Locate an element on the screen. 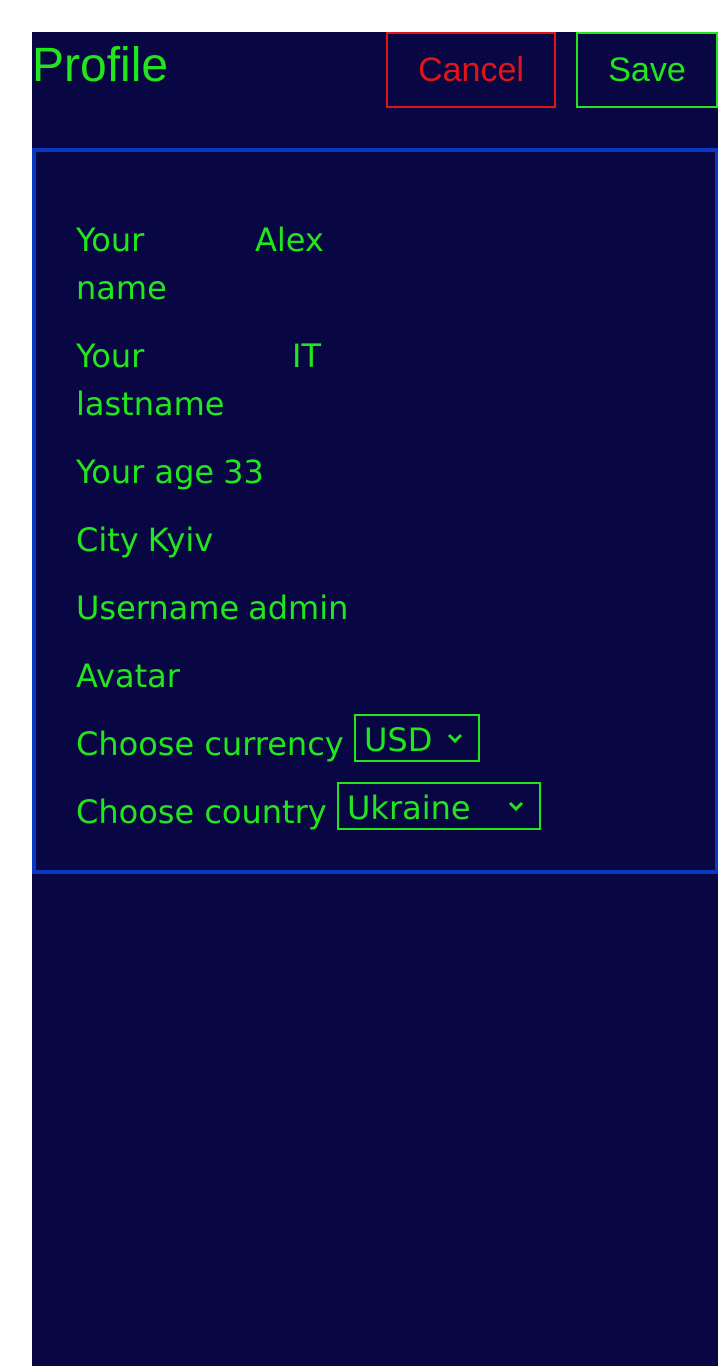 The width and height of the screenshot is (718, 1366). avatar-label: Avatar is located at coordinates (128, 676).